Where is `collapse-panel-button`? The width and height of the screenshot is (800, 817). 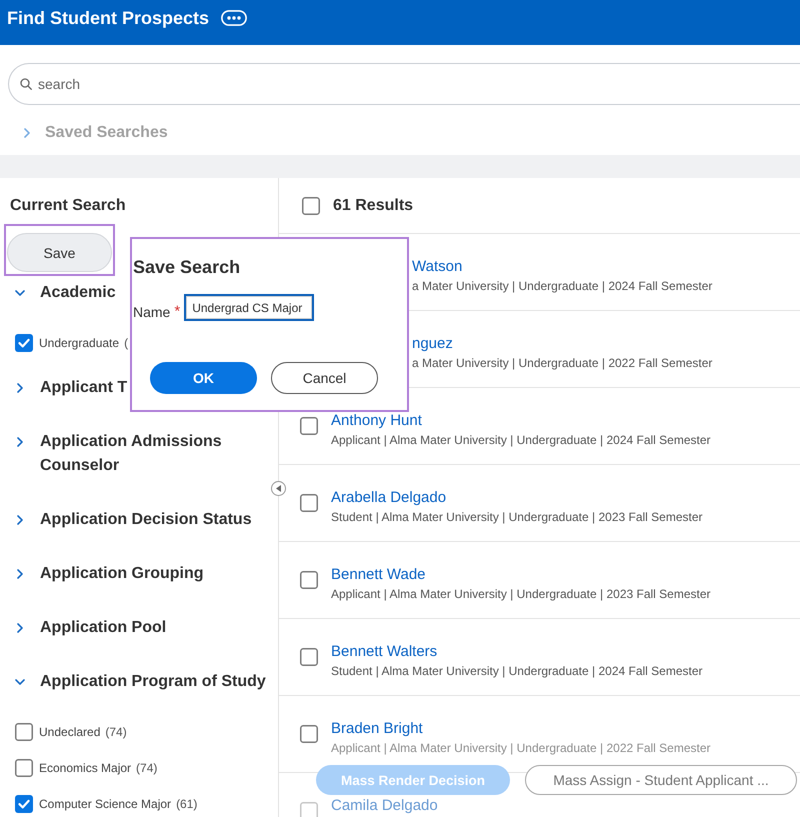
collapse-panel-button is located at coordinates (278, 488).